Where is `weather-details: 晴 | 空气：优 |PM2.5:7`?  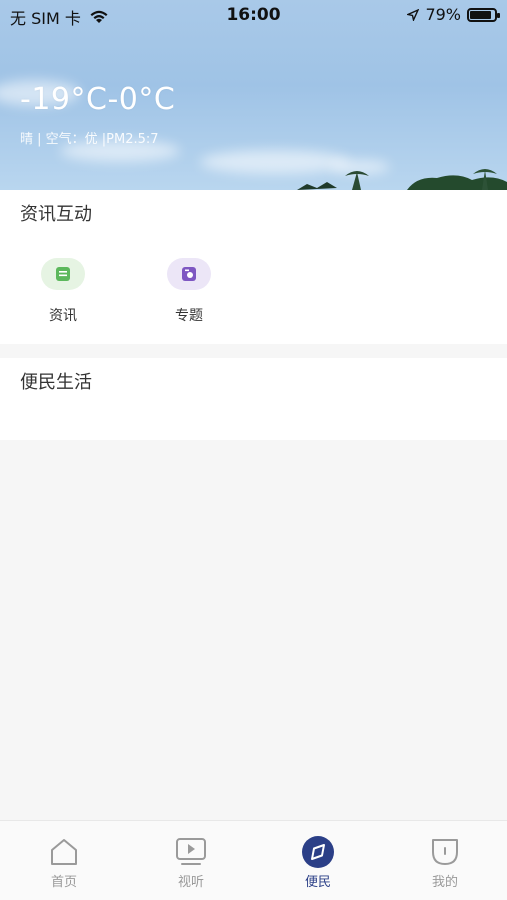
weather-details: 晴 | 空气：优 |PM2.5:7 is located at coordinates (89, 139).